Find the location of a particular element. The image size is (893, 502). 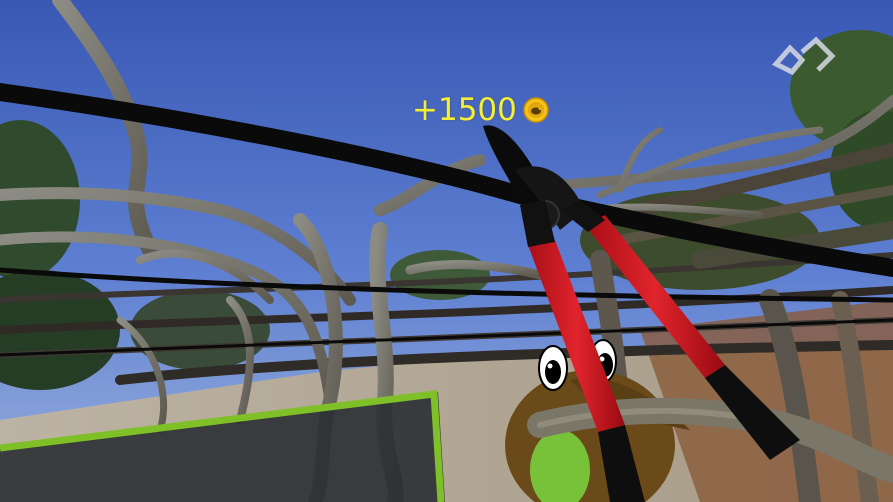

kiwi-coin-icon is located at coordinates (536, 110).